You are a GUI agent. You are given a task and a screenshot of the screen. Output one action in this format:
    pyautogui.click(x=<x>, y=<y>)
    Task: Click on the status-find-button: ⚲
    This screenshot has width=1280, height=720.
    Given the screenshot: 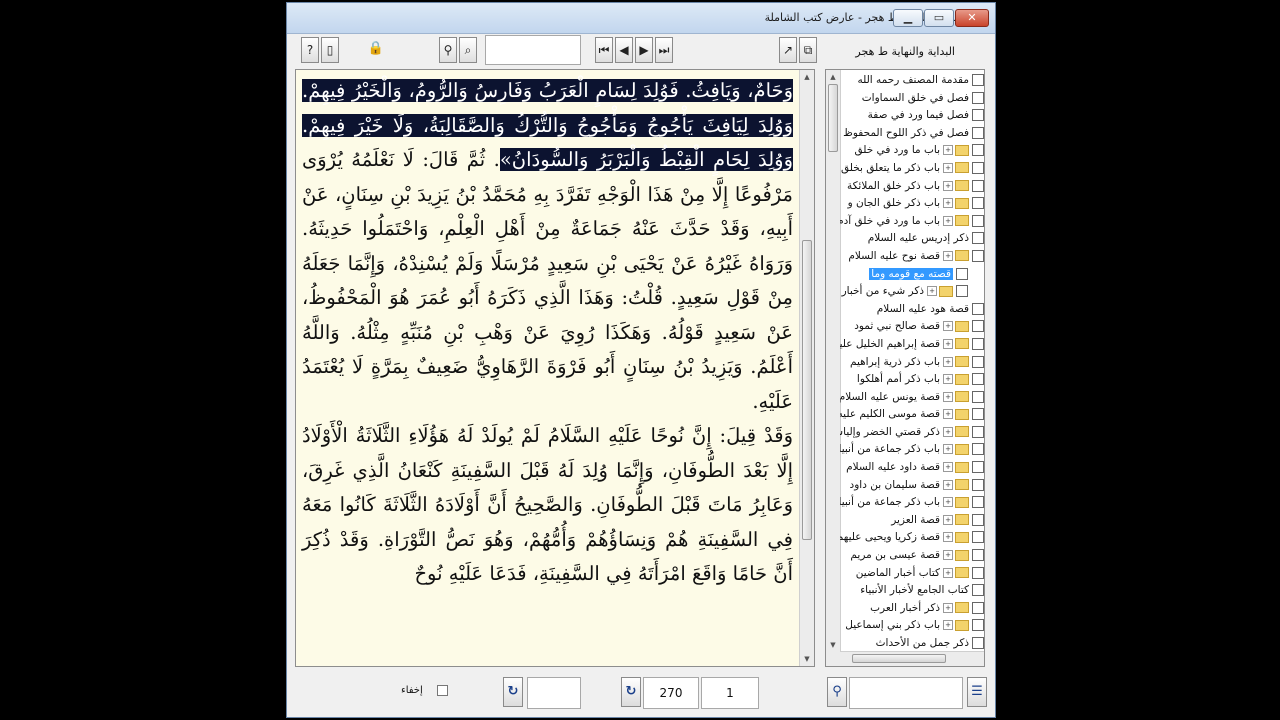 What is the action you would take?
    pyautogui.click(x=837, y=692)
    